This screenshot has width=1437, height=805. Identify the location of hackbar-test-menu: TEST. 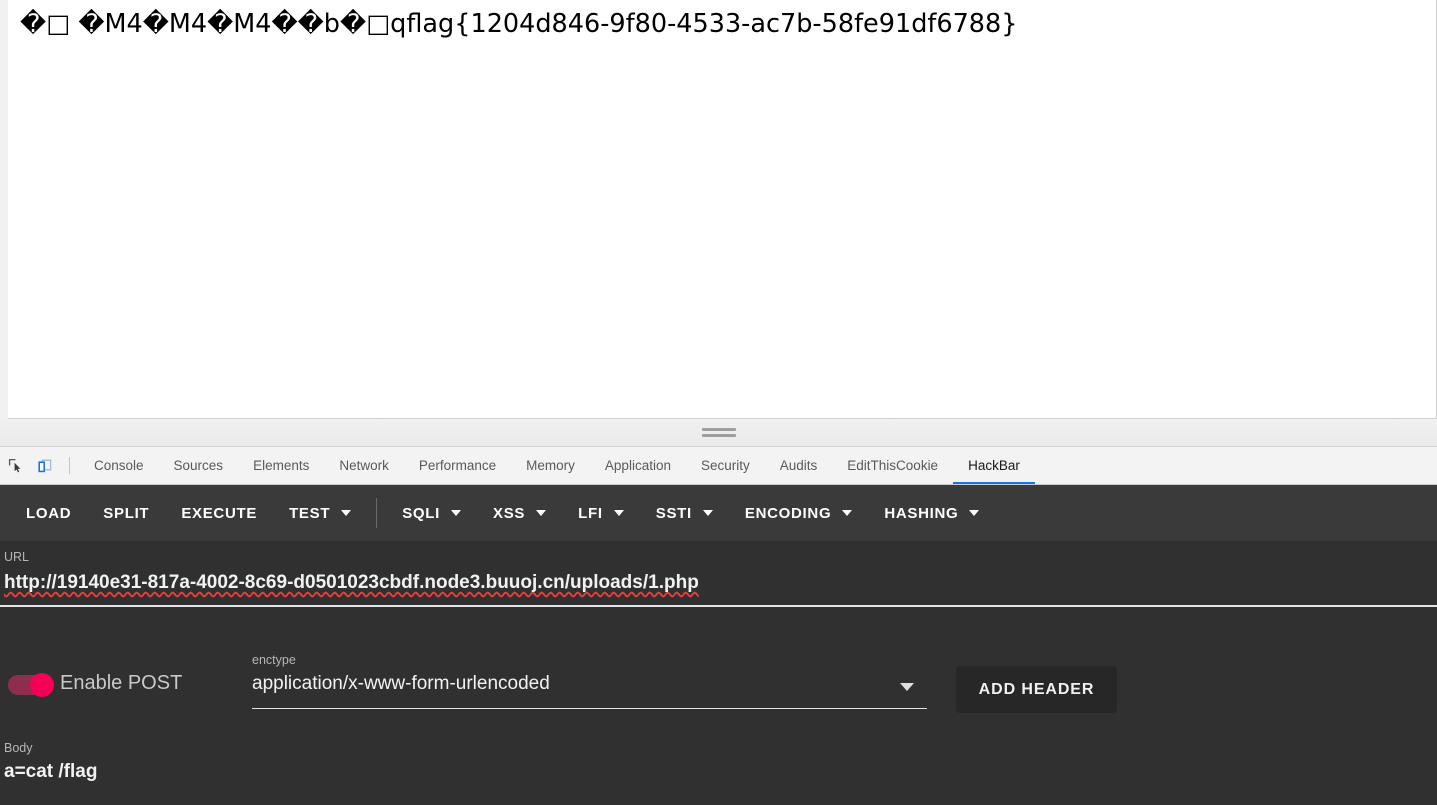
(320, 513).